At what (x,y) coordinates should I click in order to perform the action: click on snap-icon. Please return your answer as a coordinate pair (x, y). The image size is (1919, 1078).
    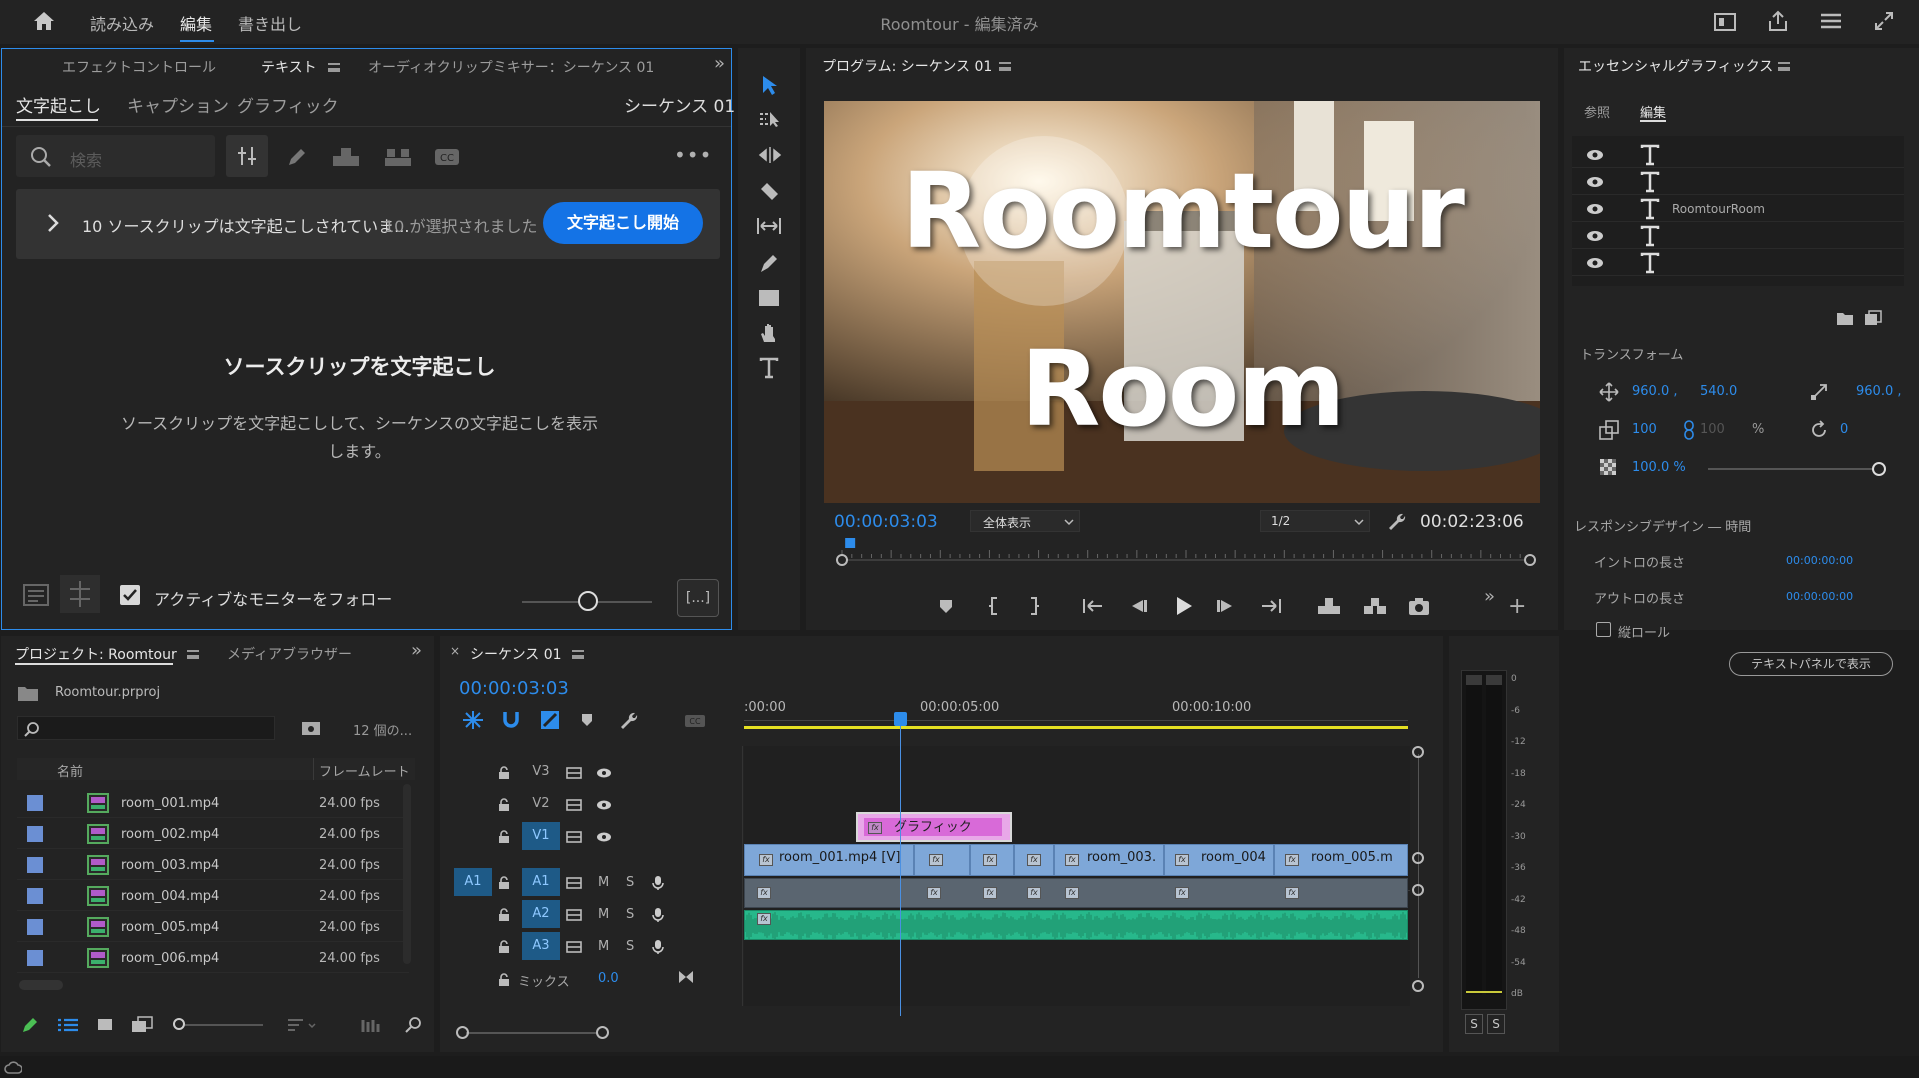
    Looking at the image, I should click on (511, 720).